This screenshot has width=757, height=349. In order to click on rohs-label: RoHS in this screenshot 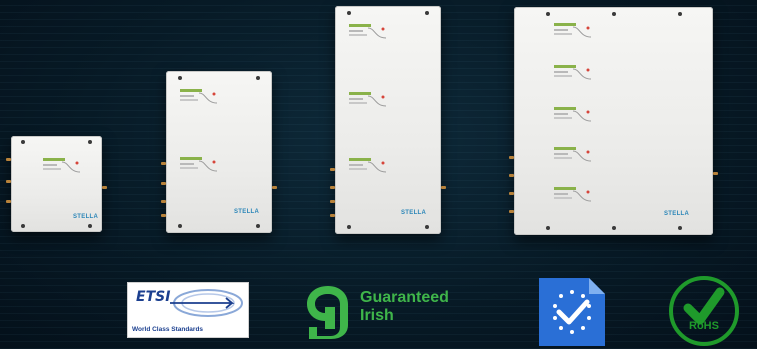, I will do `click(704, 326)`.